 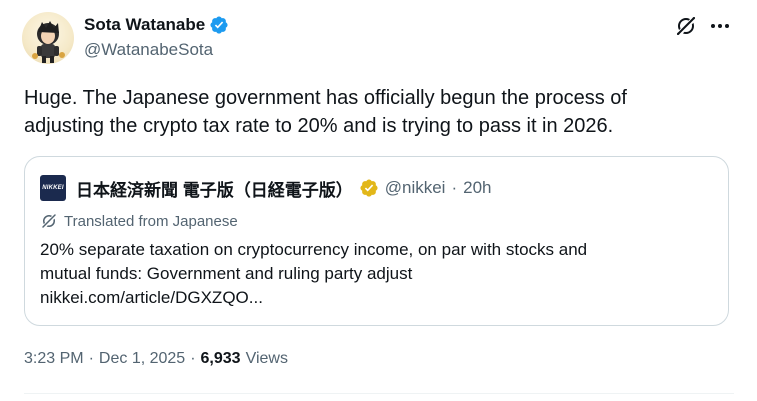 I want to click on tweet-date: Dec 1, 2025, so click(x=142, y=359).